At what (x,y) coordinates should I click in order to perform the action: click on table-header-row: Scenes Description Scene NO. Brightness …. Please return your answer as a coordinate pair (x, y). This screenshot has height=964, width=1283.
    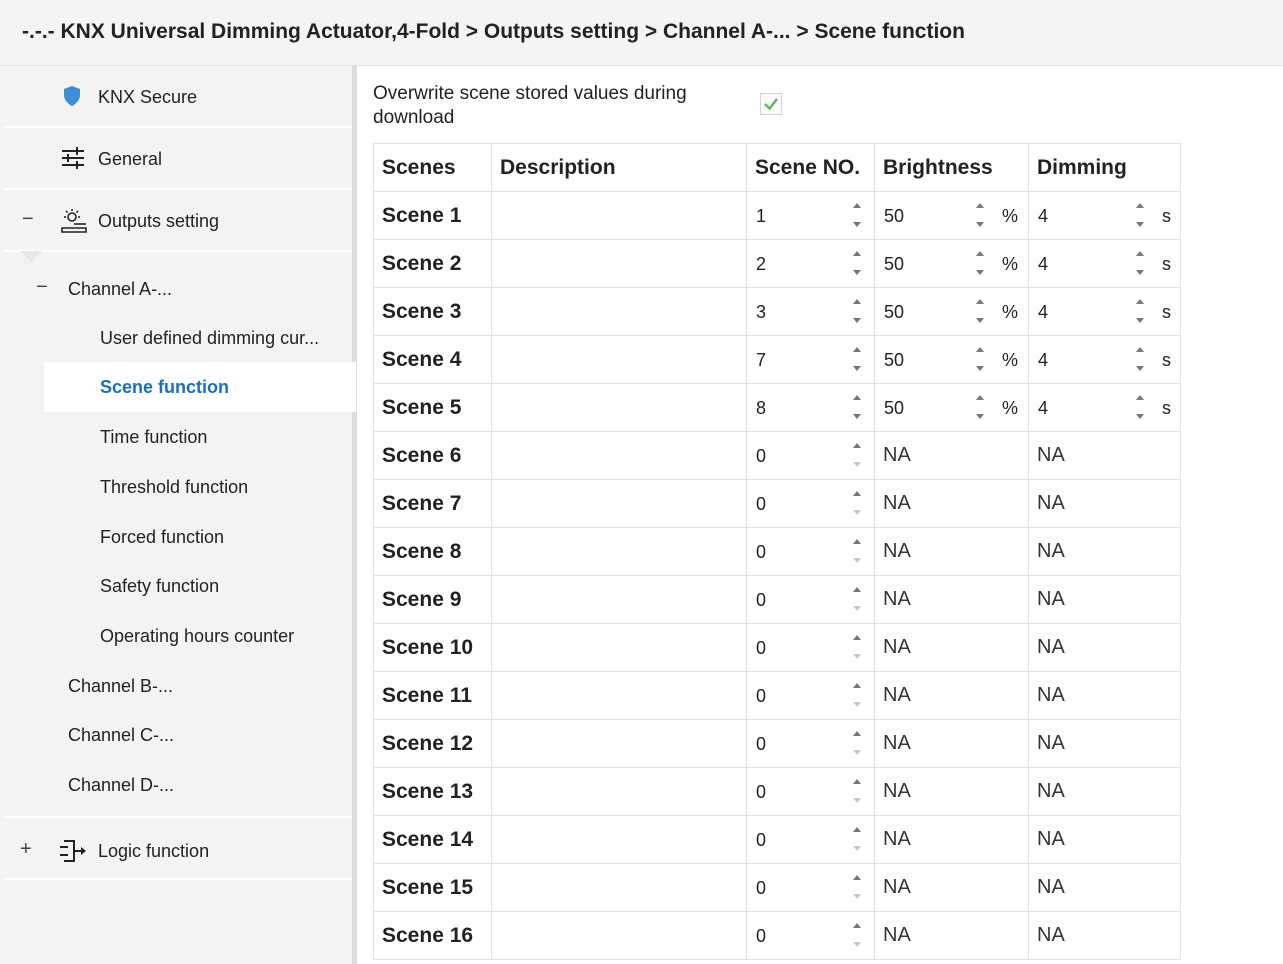
    Looking at the image, I should click on (777, 167).